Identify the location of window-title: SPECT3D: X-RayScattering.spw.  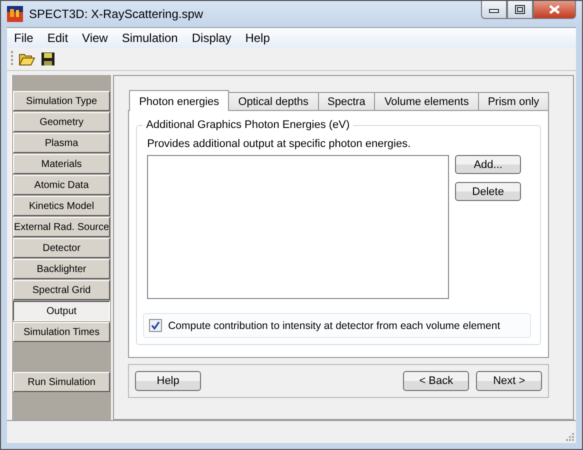
(116, 14).